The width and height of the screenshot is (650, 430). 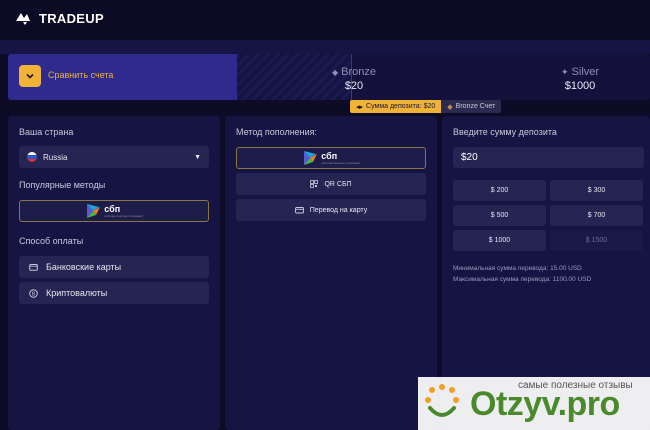 I want to click on payment-option-label: Банковские карты, so click(x=84, y=267).